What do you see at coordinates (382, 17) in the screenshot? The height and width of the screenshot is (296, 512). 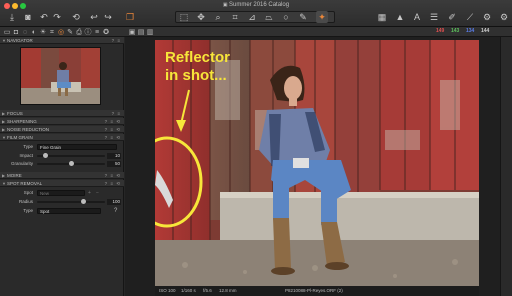 I see `grid-view-icon: ▦` at bounding box center [382, 17].